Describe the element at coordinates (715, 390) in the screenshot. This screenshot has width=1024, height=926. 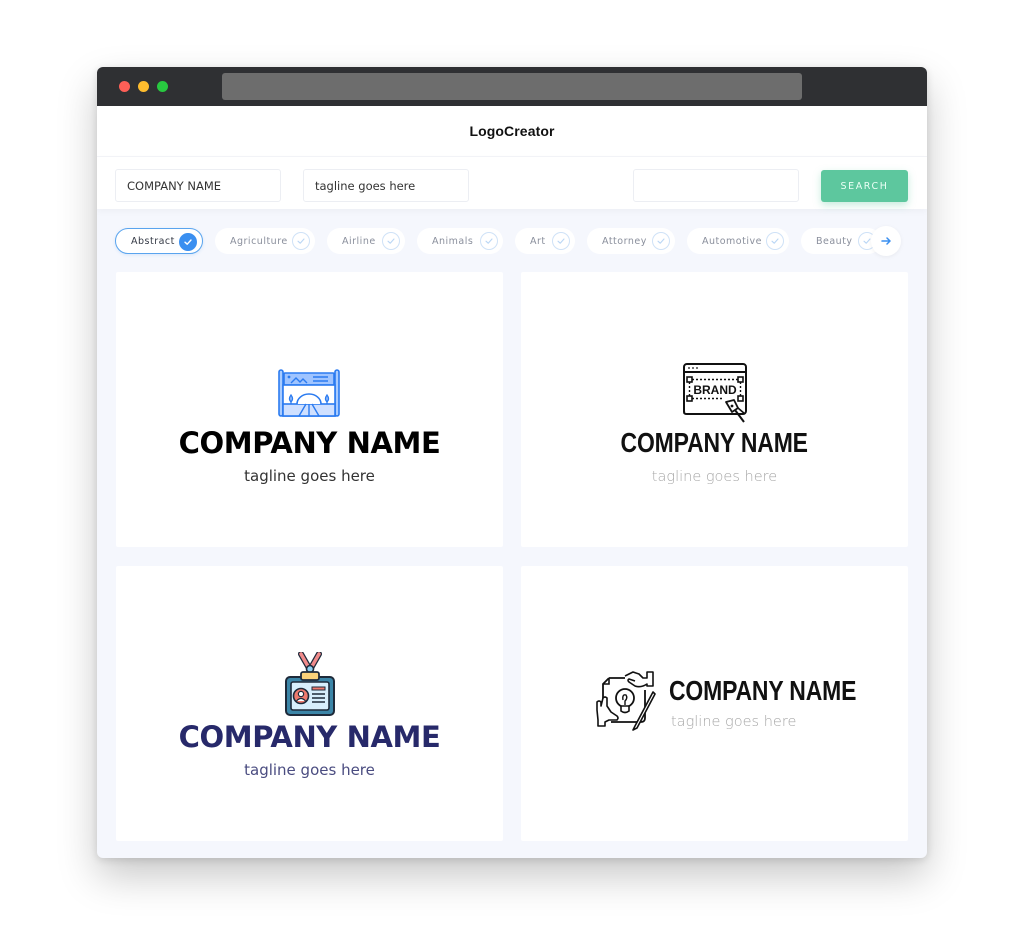
I see `svg-text: BRAND` at that location.